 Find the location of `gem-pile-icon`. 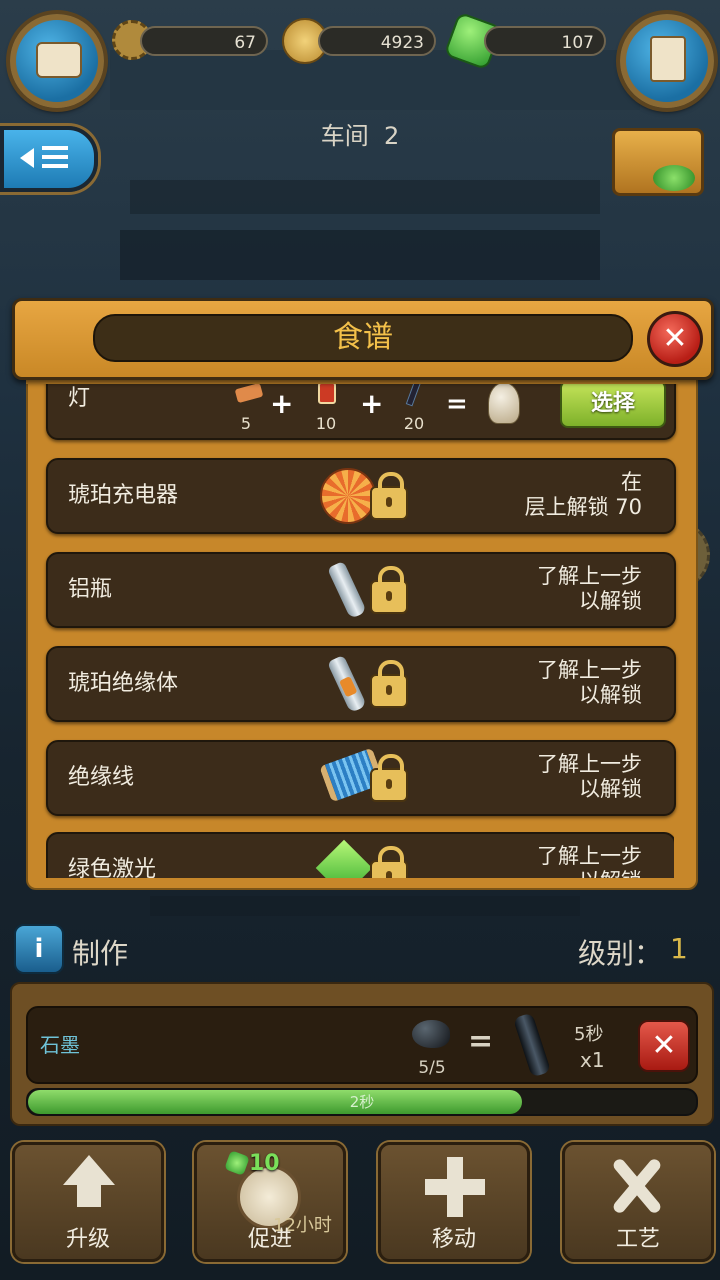

gem-pile-icon is located at coordinates (674, 178).